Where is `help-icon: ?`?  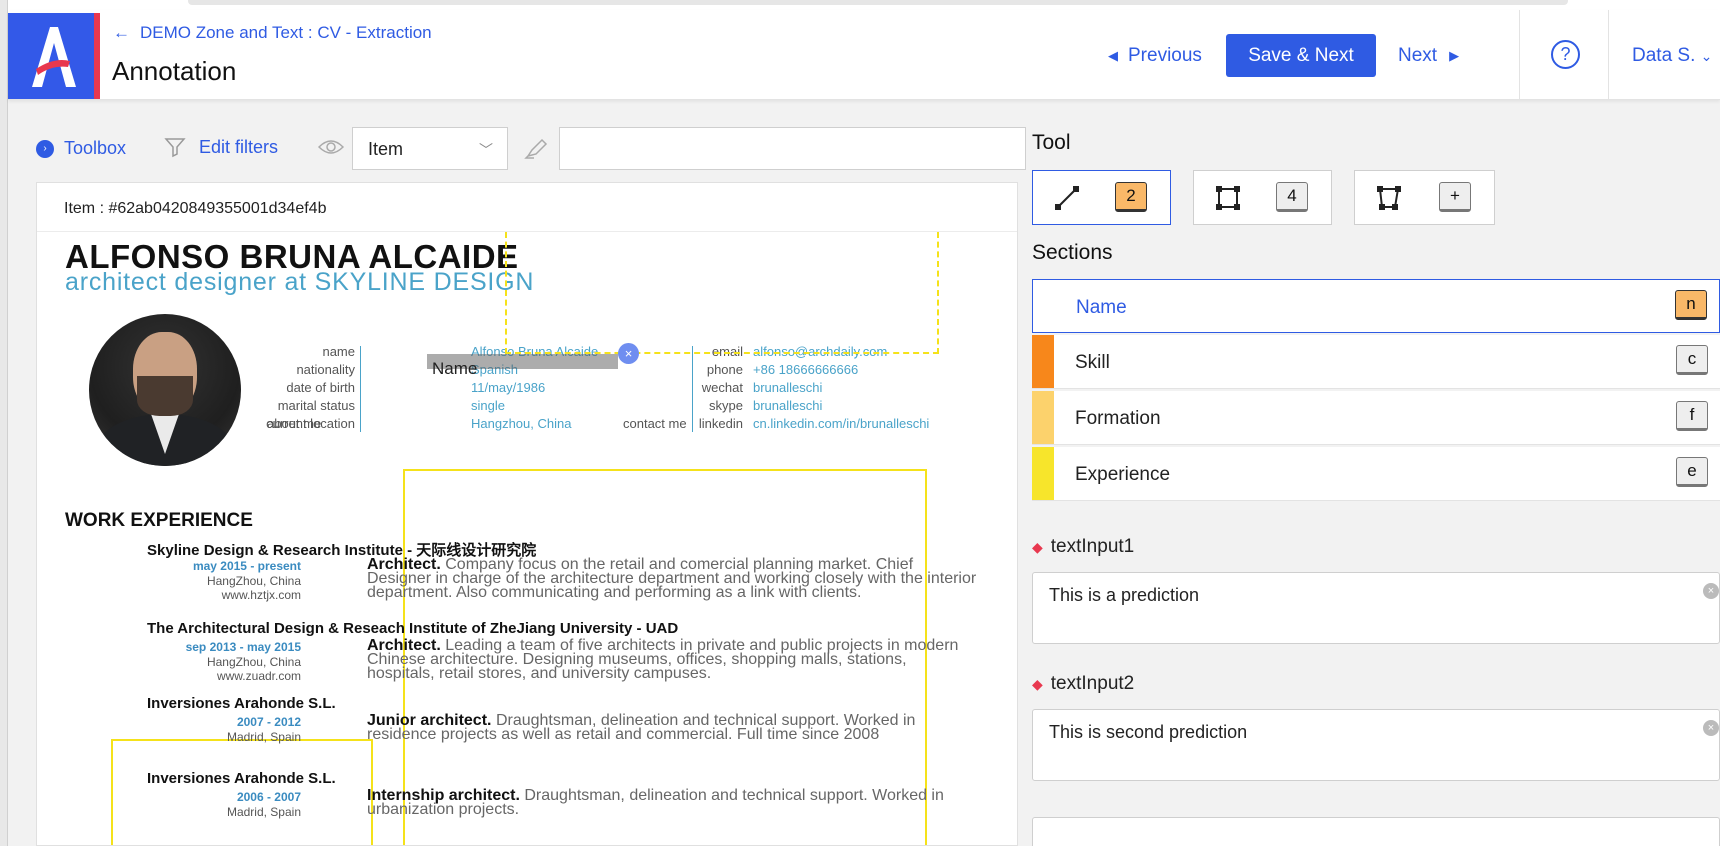 help-icon: ? is located at coordinates (1565, 54).